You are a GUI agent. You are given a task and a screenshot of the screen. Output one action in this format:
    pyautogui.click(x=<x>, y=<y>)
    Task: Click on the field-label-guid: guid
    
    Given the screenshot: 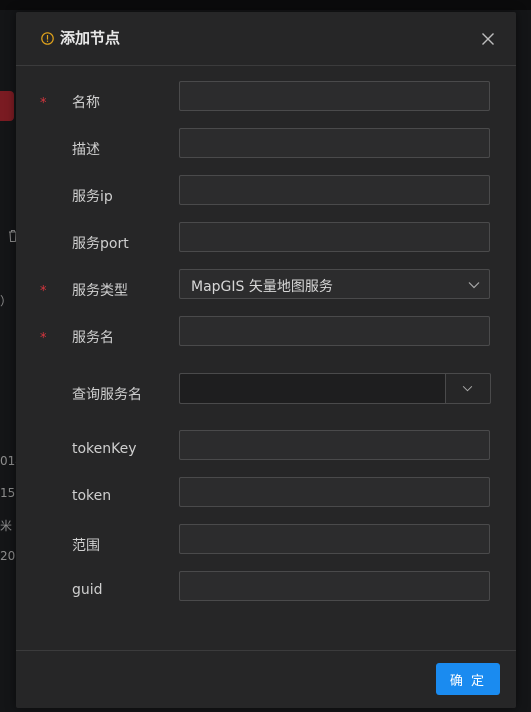 What is the action you would take?
    pyautogui.click(x=87, y=590)
    